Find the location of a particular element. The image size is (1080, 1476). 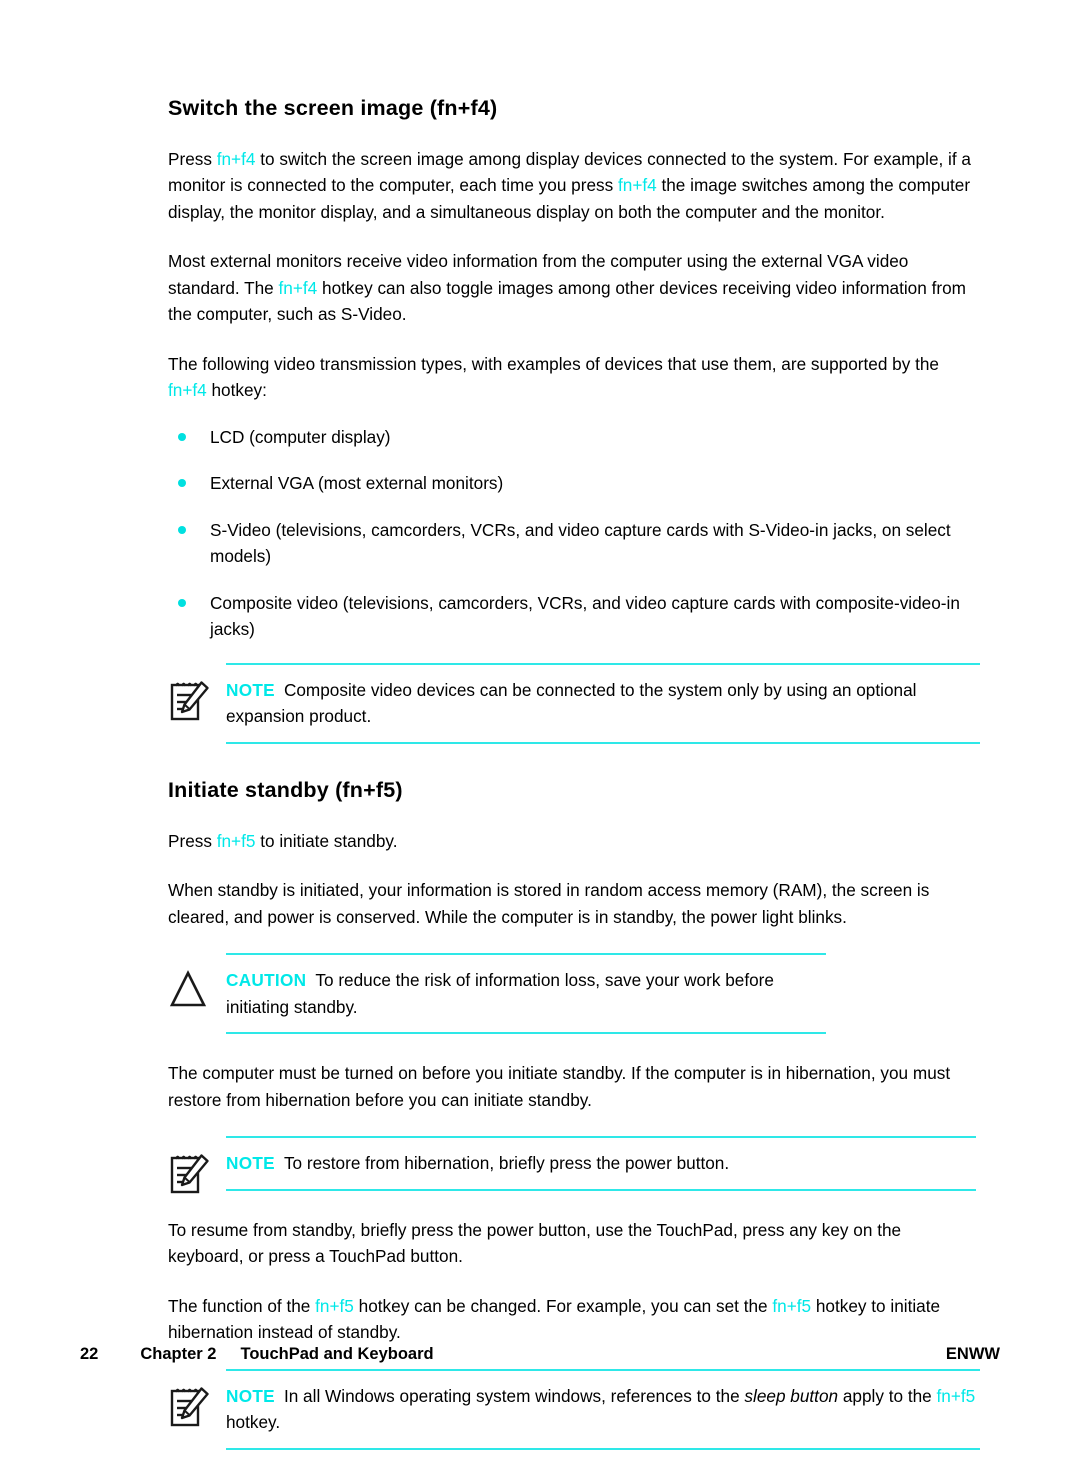

page-subtitle-standby: Initiate standby (fn+f5) is located at coordinates (285, 789).